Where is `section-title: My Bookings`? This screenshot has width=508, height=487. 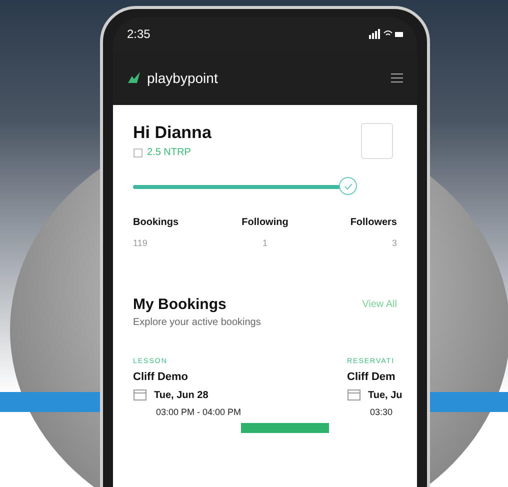 section-title: My Bookings is located at coordinates (179, 304).